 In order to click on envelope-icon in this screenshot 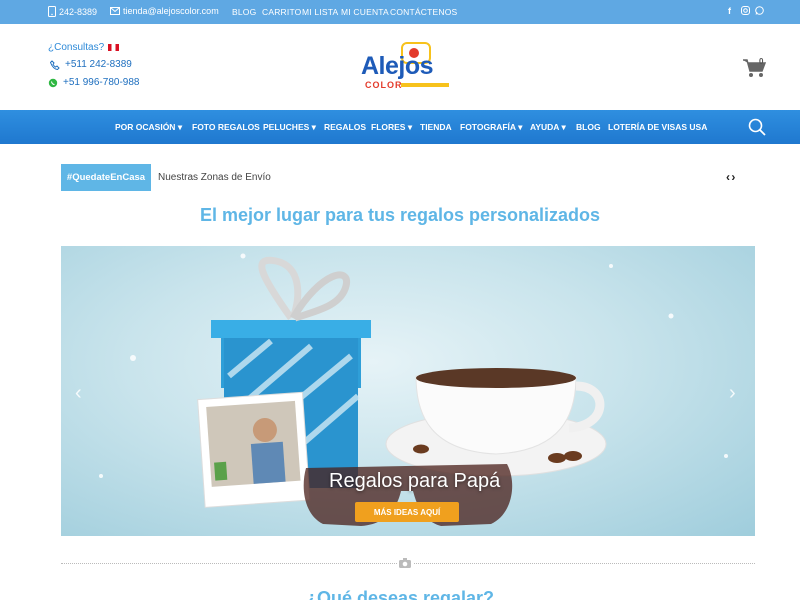, I will do `click(115, 11)`.